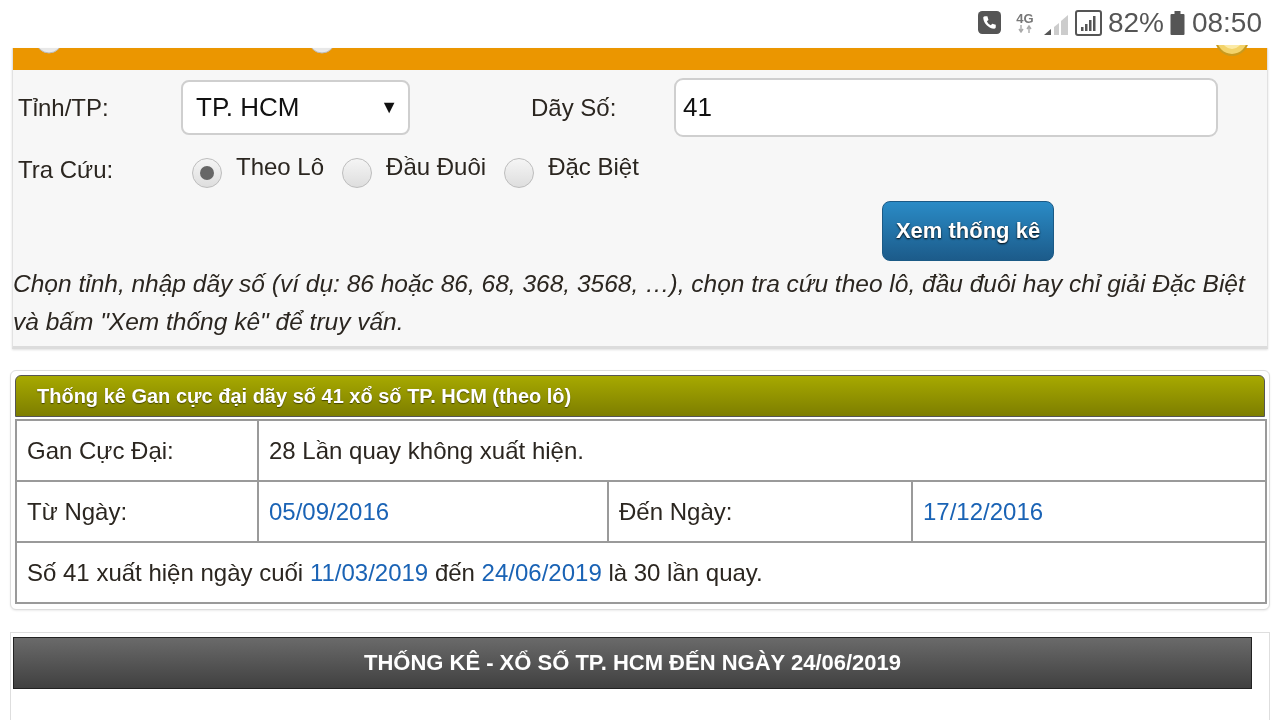  What do you see at coordinates (968, 231) in the screenshot?
I see `view-stats-button: Xem thống kê` at bounding box center [968, 231].